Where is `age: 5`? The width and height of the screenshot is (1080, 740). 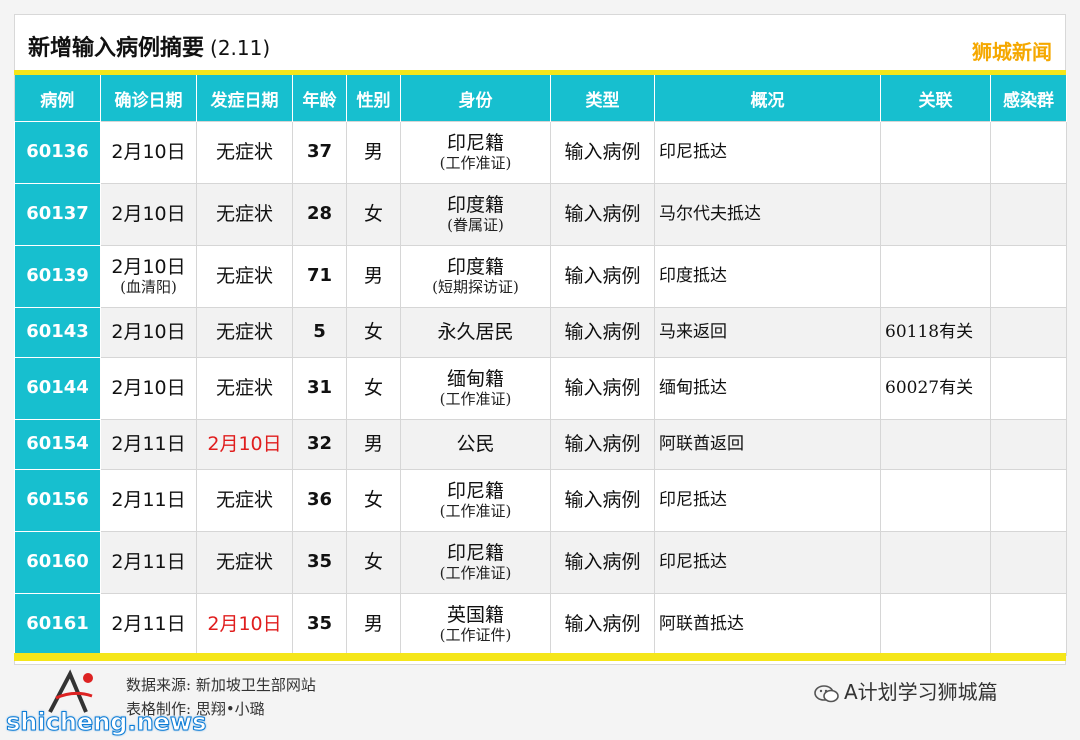
age: 5 is located at coordinates (319, 332).